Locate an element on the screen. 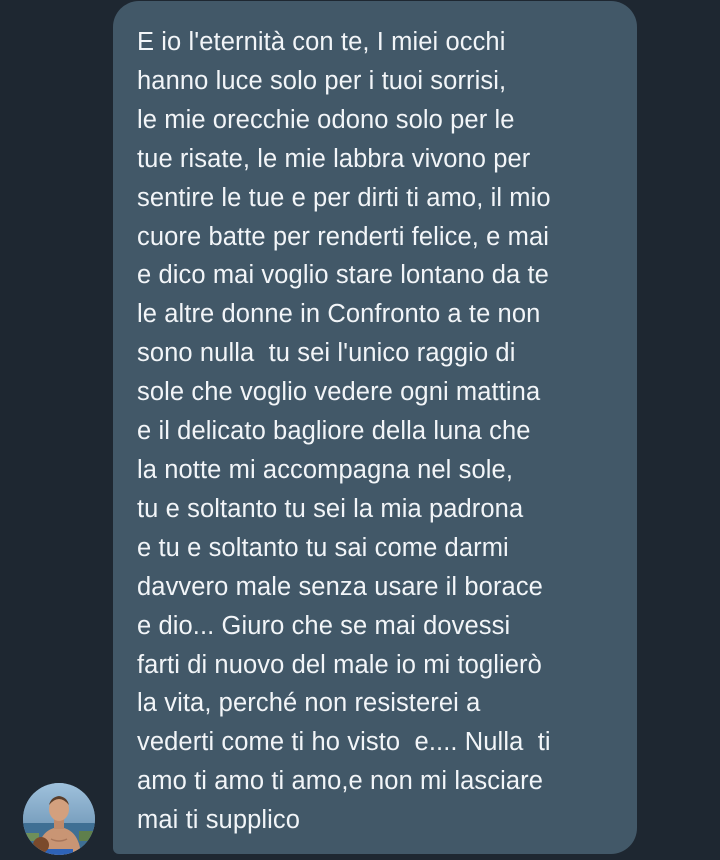  message-line: e dio... Giuro che se mai dovessi is located at coordinates (324, 625).